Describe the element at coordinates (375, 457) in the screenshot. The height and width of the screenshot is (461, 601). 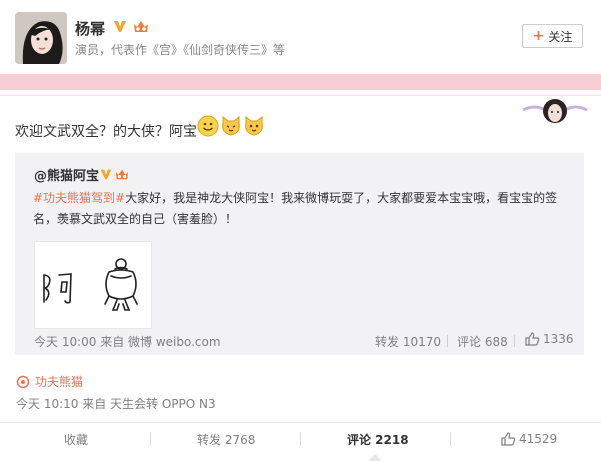
I see `active-tab-caret-icon` at that location.